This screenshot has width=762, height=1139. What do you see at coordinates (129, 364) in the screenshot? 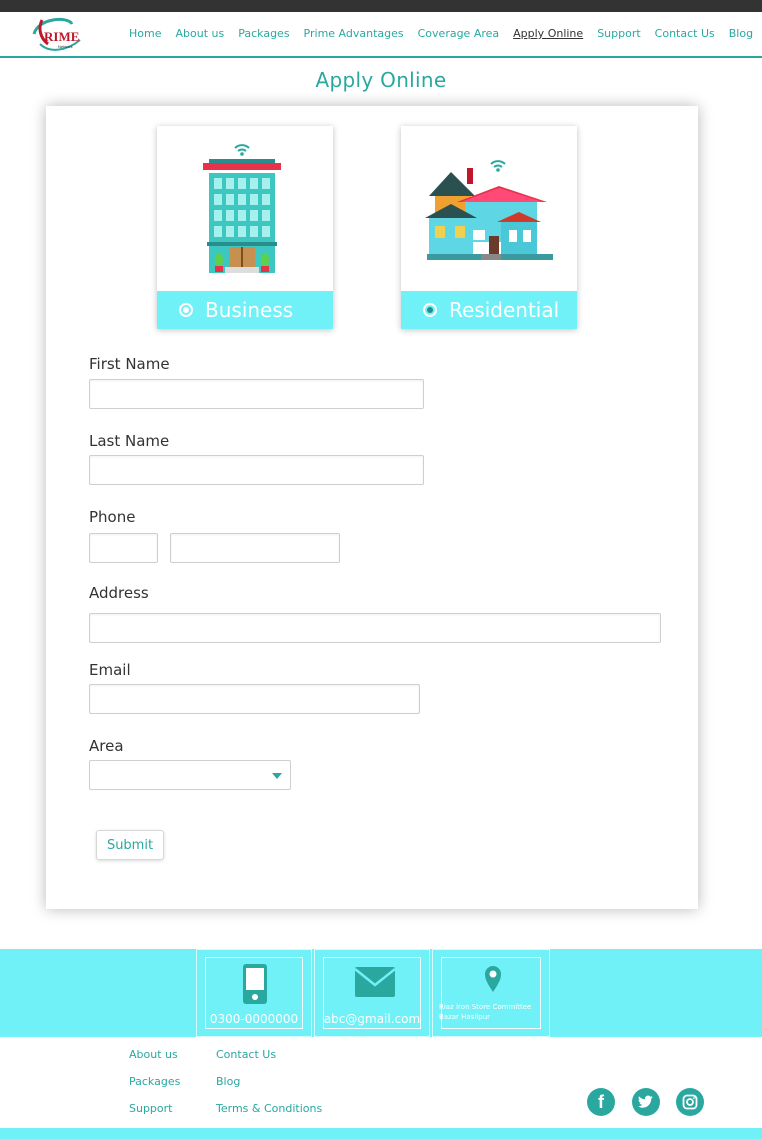
I see `first-name-label: First Name` at bounding box center [129, 364].